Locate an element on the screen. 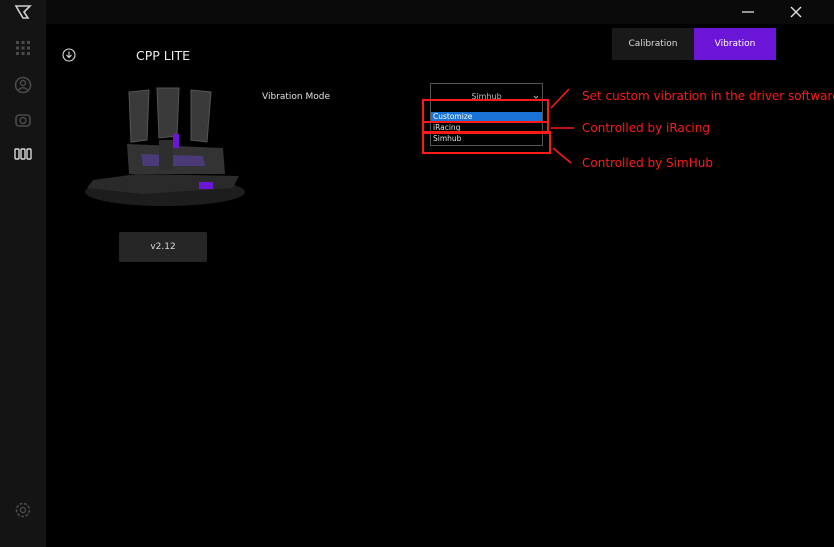 Image resolution: width=834 pixels, height=547 pixels. brand-logo-icon is located at coordinates (23, 12).